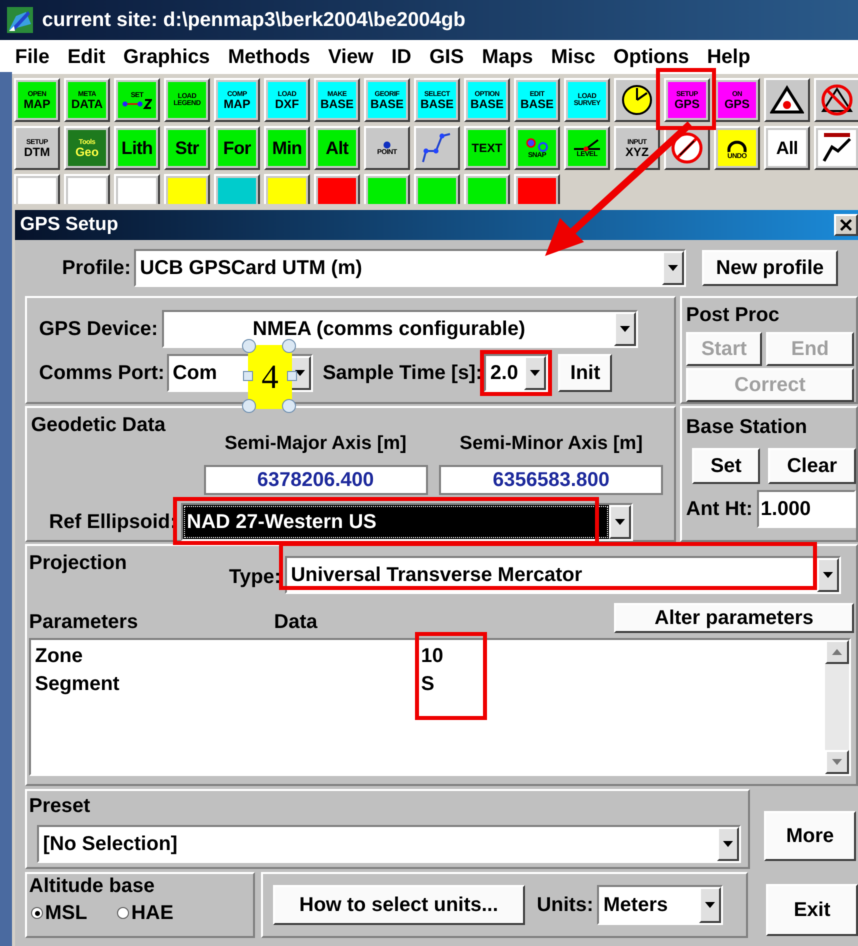  I want to click on dropdown: [No Selection], so click(389, 844).